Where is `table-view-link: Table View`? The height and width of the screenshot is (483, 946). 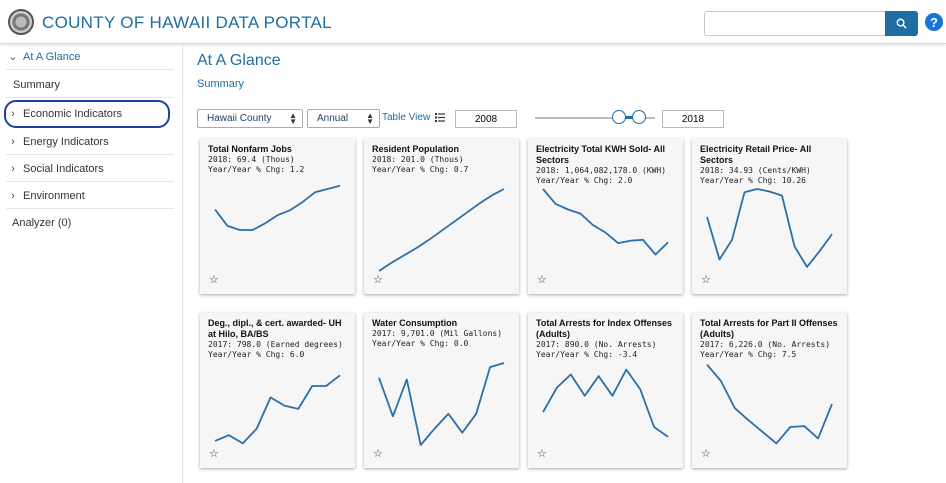 table-view-link: Table View is located at coordinates (406, 117).